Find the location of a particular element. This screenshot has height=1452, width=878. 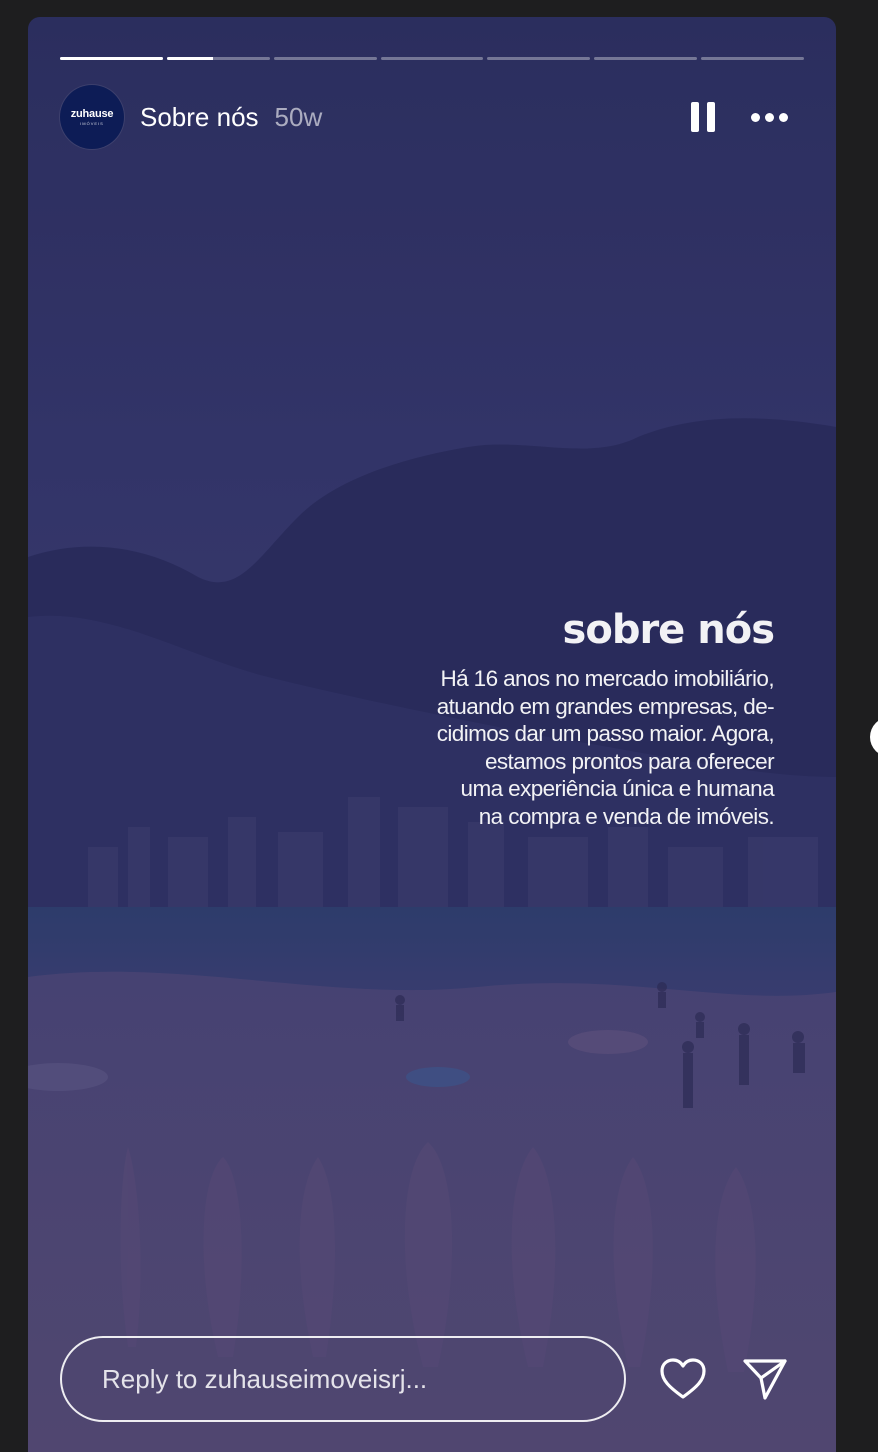

send-icon is located at coordinates (765, 1379).